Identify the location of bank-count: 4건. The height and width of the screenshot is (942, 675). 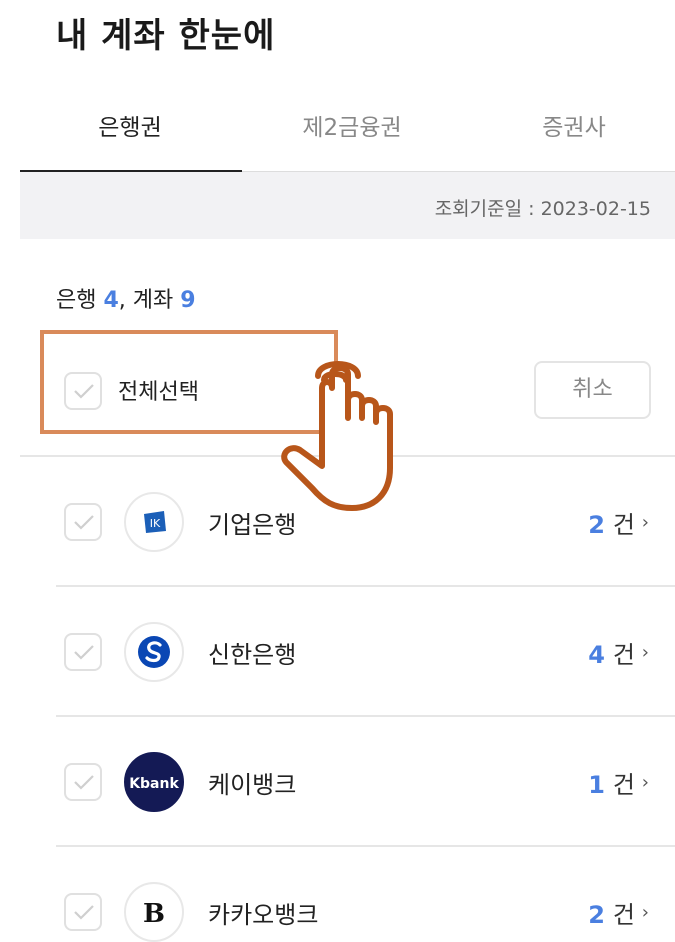
(611, 655).